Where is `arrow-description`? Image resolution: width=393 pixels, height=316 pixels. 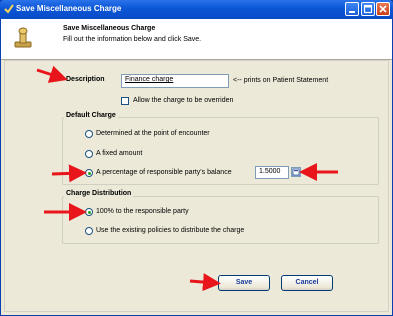
arrow-description is located at coordinates (52, 74).